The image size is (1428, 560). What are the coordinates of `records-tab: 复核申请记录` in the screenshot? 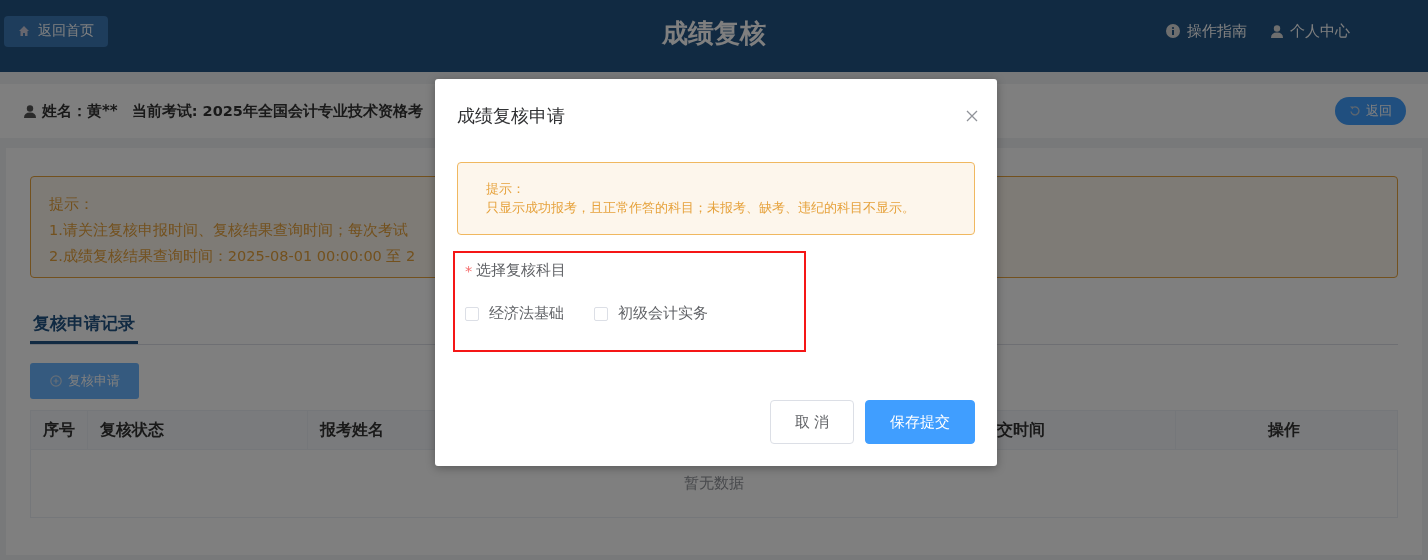 It's located at (84, 328).